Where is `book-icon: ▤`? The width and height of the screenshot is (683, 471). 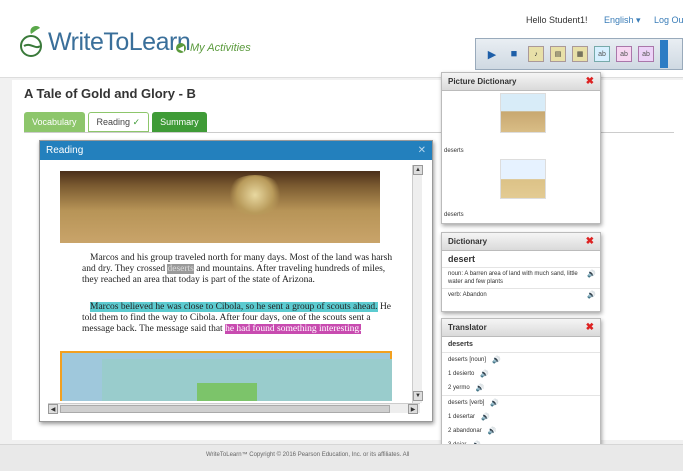 book-icon: ▤ is located at coordinates (558, 54).